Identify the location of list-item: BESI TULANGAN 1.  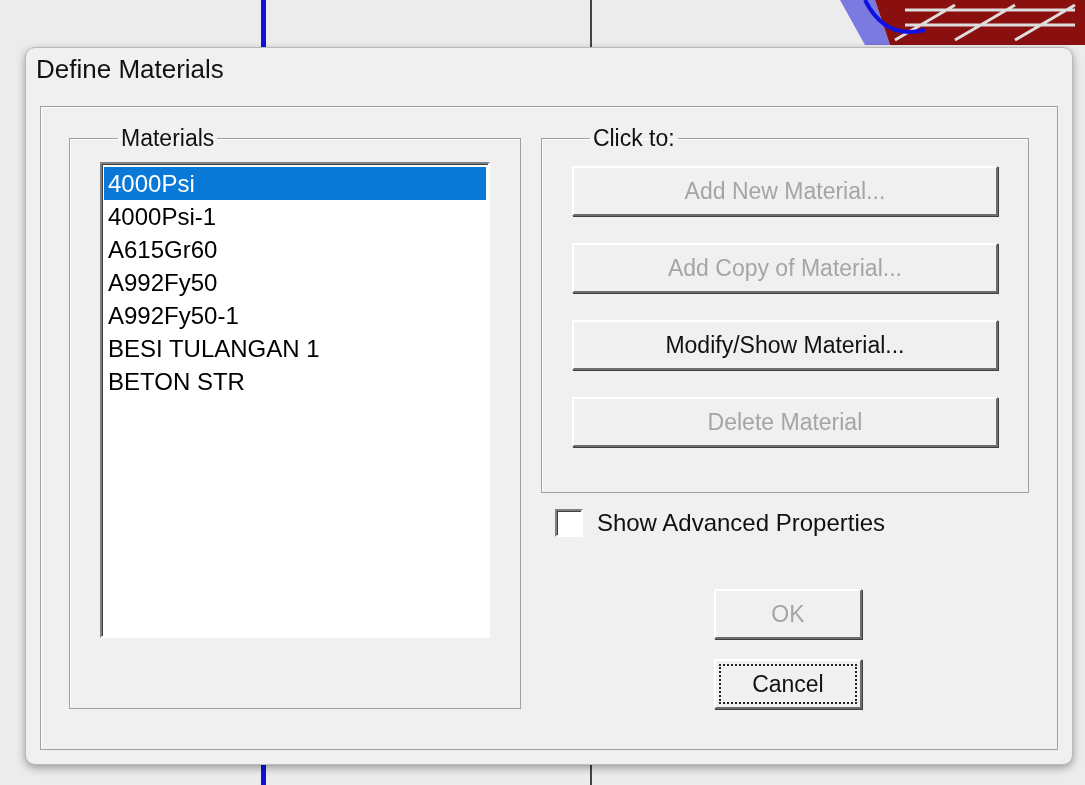
(295, 348).